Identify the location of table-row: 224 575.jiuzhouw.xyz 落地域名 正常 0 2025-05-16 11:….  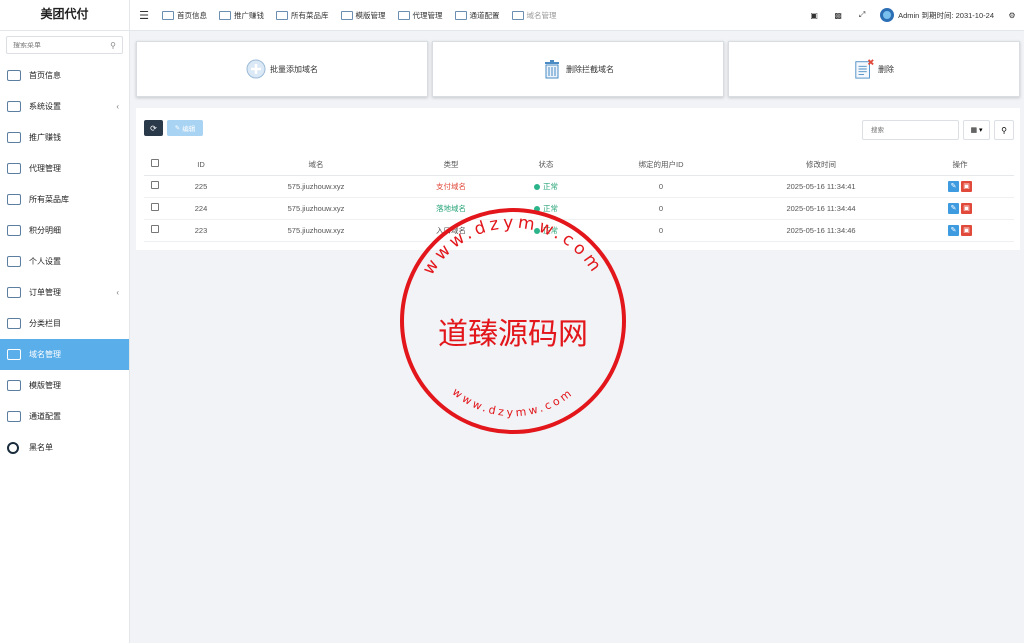
(579, 208).